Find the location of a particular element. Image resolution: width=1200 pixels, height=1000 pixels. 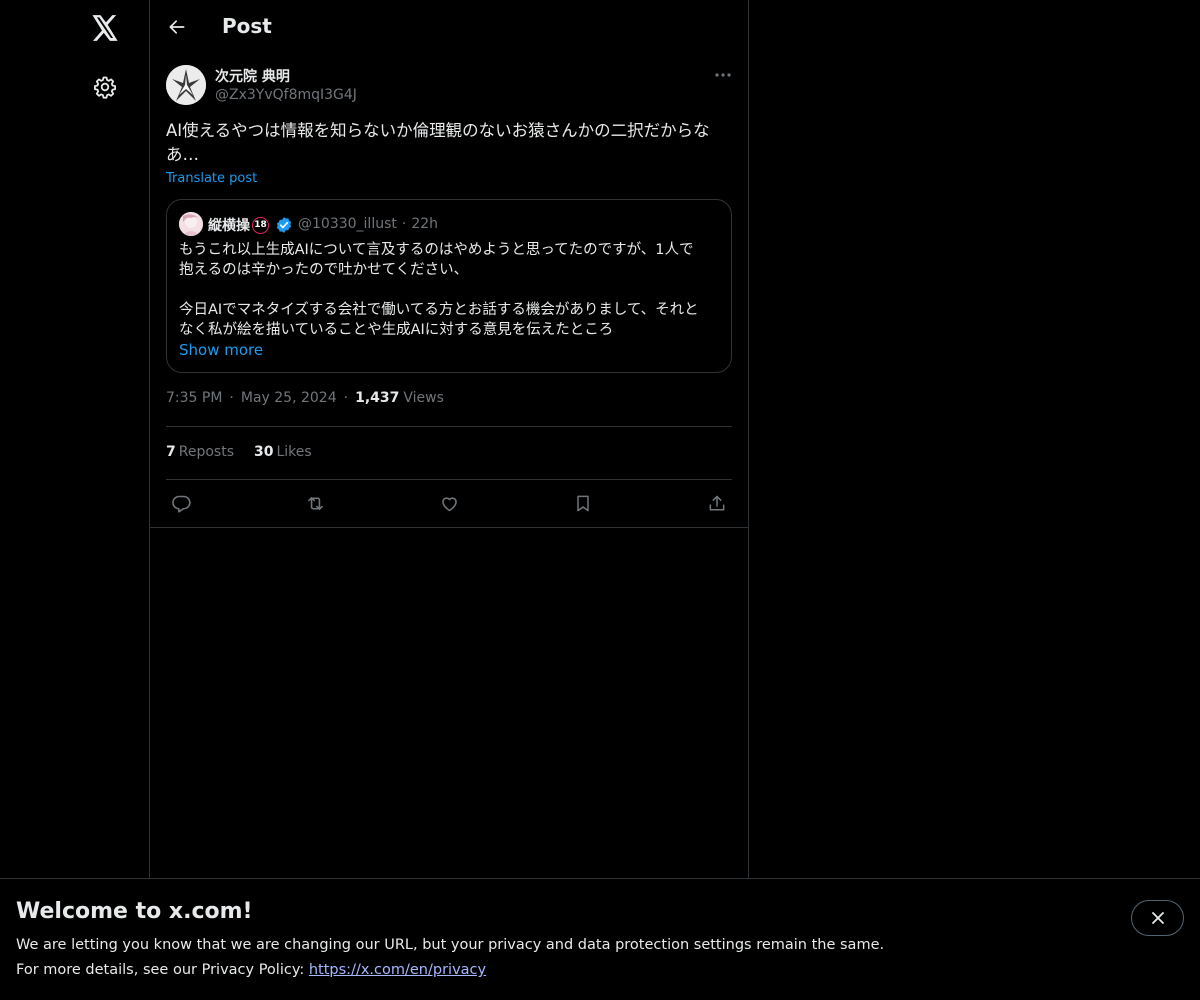

repost-icon is located at coordinates (315, 503).